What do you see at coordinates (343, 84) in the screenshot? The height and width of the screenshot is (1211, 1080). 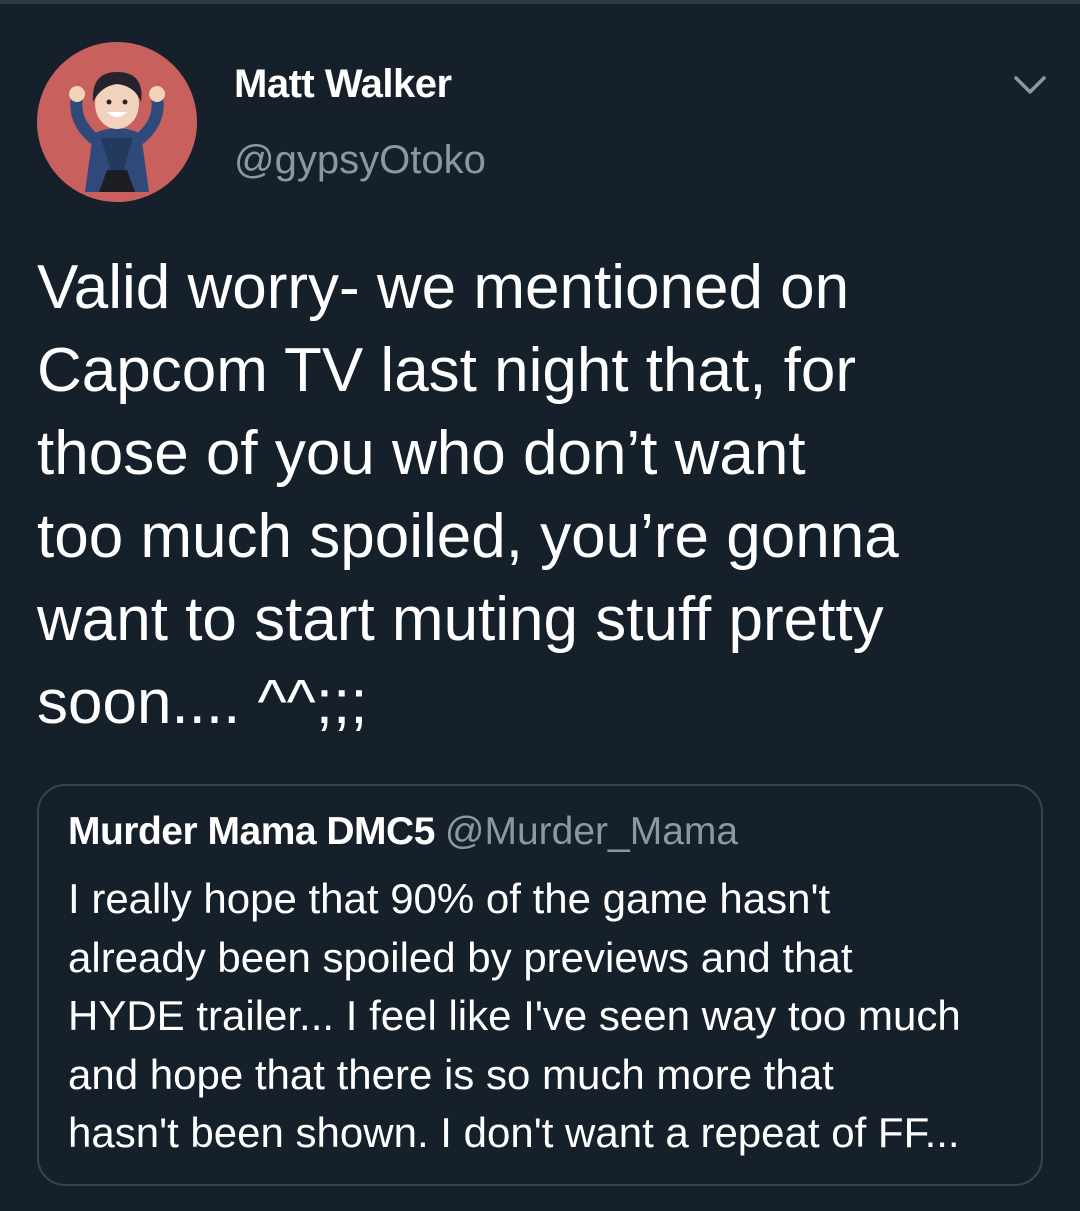 I see `author-name: Matt Walker` at bounding box center [343, 84].